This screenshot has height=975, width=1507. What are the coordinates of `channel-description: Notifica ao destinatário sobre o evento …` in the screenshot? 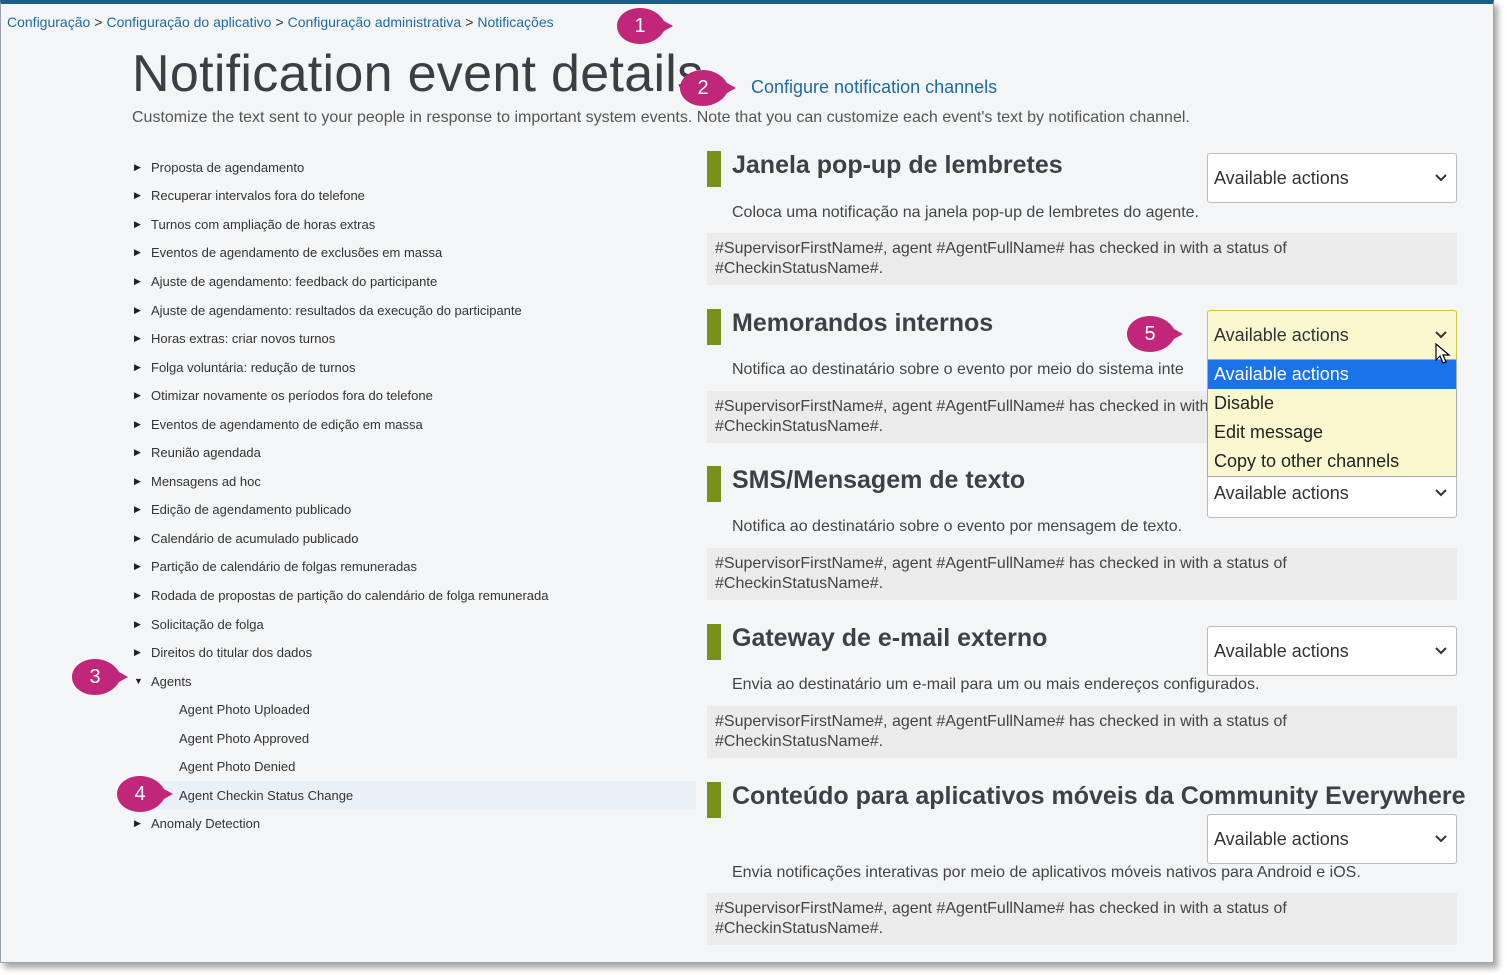 It's located at (958, 369).